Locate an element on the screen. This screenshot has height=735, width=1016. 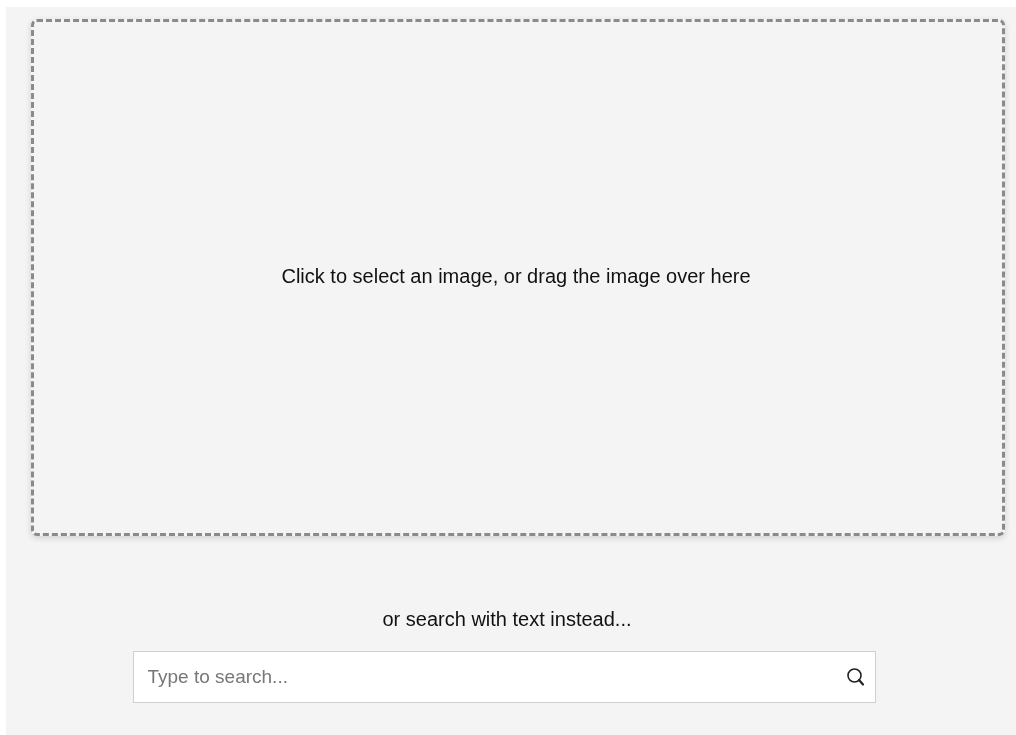
search-icon is located at coordinates (855, 677).